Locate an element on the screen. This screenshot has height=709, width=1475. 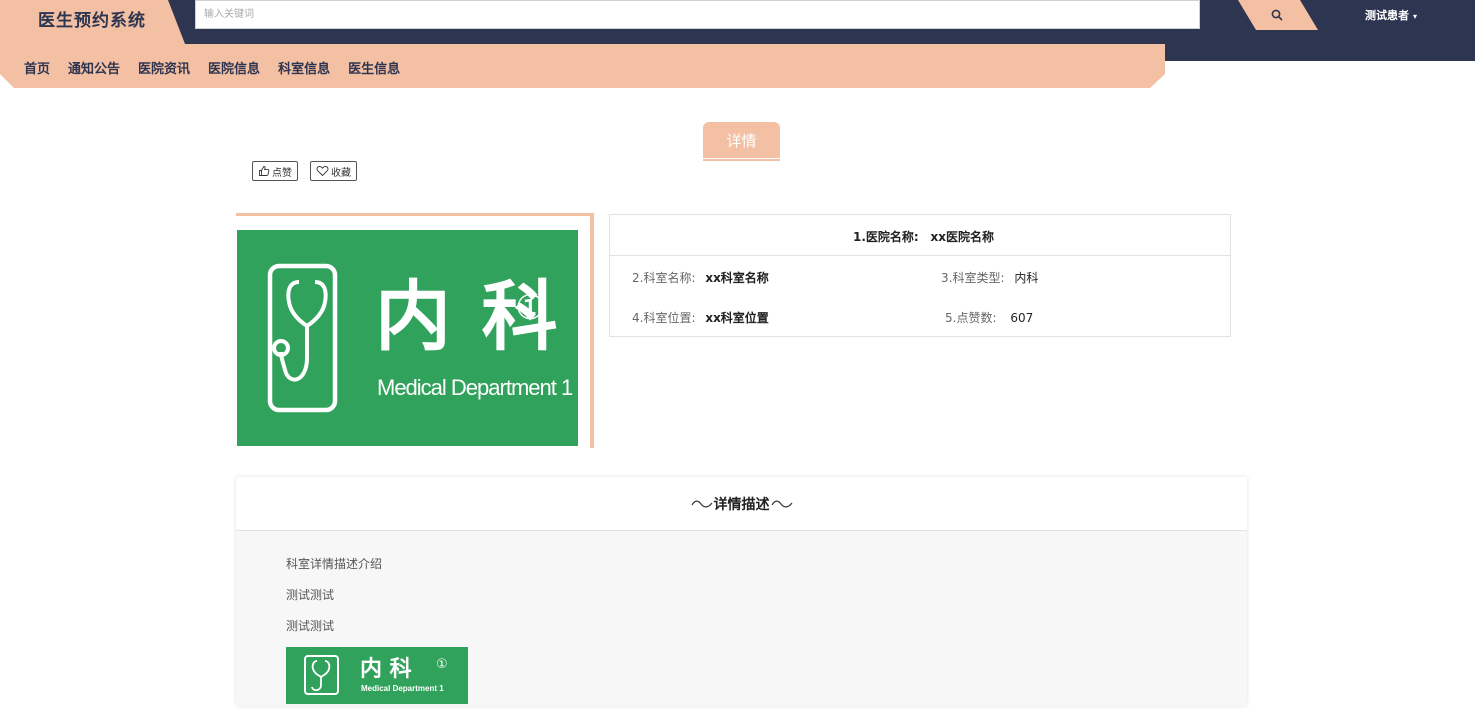
location-value: xx科室位置 is located at coordinates (737, 318).